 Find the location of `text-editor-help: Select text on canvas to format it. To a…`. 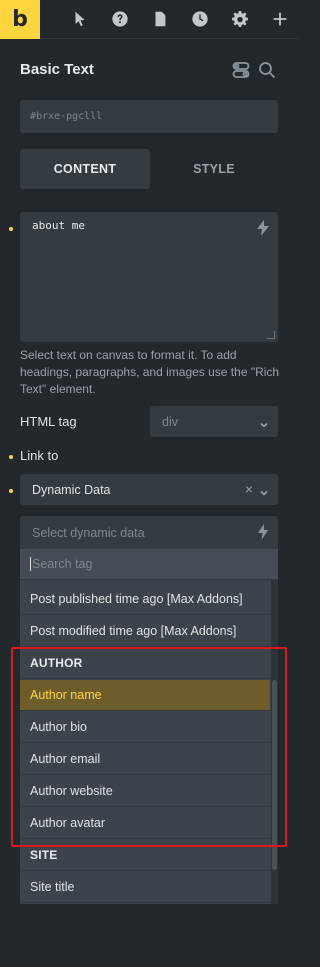

text-editor-help: Select text on canvas to format it. To a… is located at coordinates (150, 372).